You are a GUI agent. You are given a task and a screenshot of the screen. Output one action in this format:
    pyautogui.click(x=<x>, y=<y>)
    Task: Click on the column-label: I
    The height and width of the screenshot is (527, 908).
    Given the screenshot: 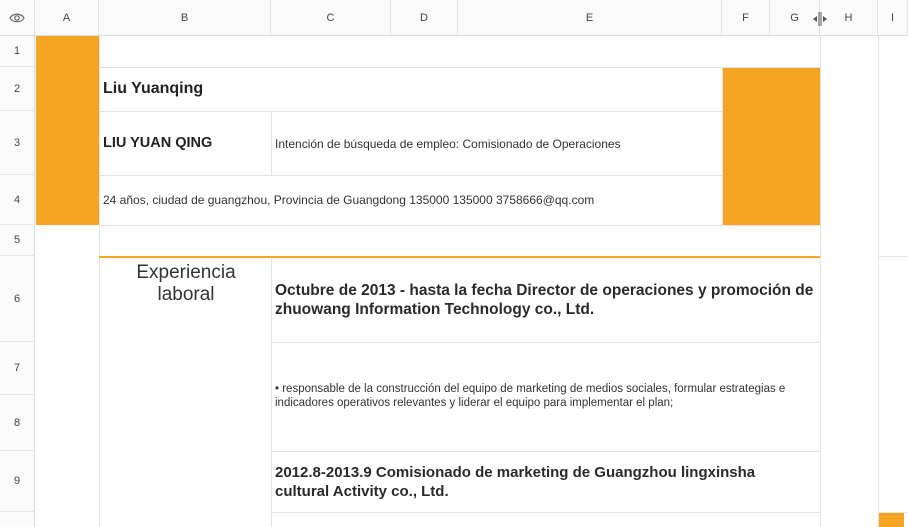 What is the action you would take?
    pyautogui.click(x=892, y=17)
    